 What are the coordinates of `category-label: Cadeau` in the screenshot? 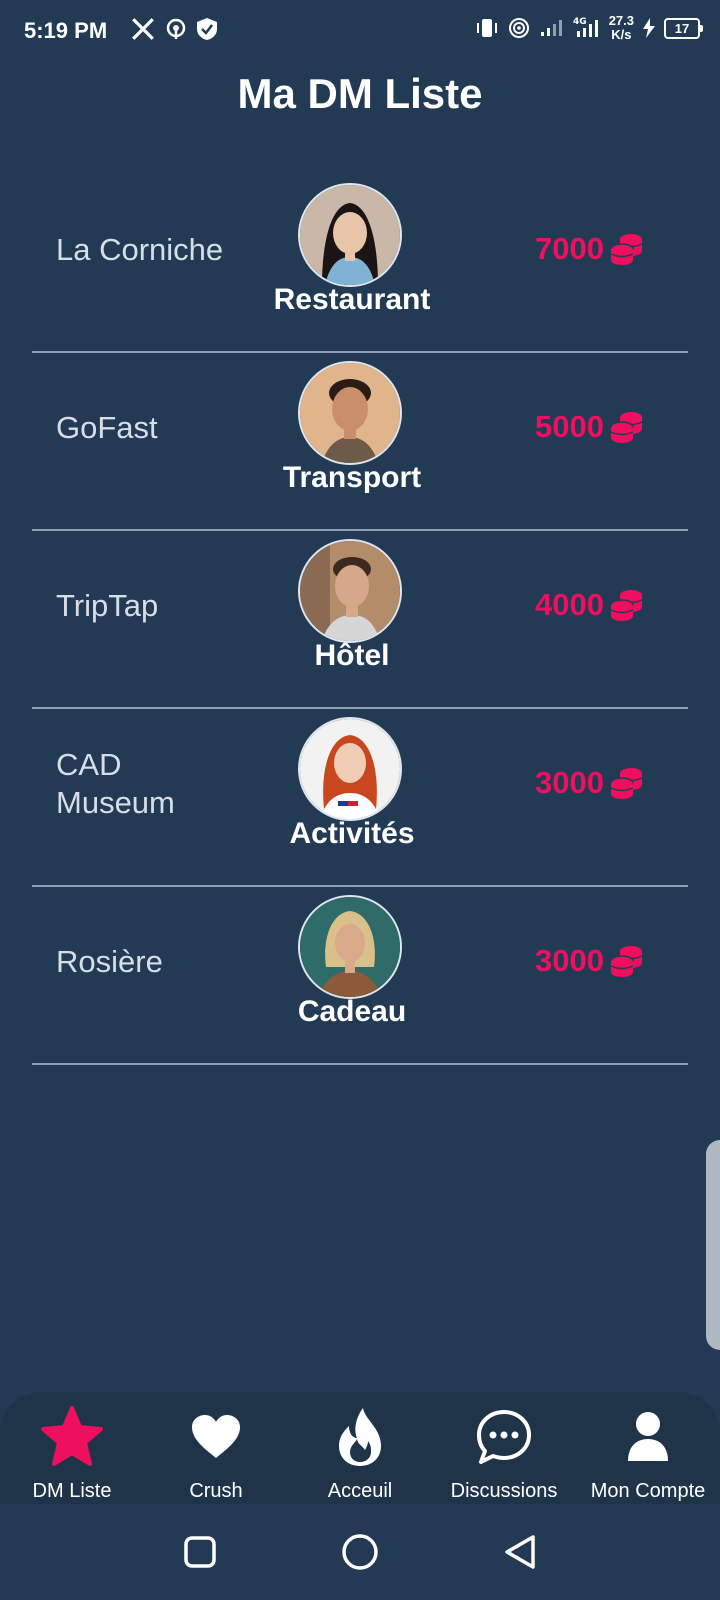 It's located at (352, 1011).